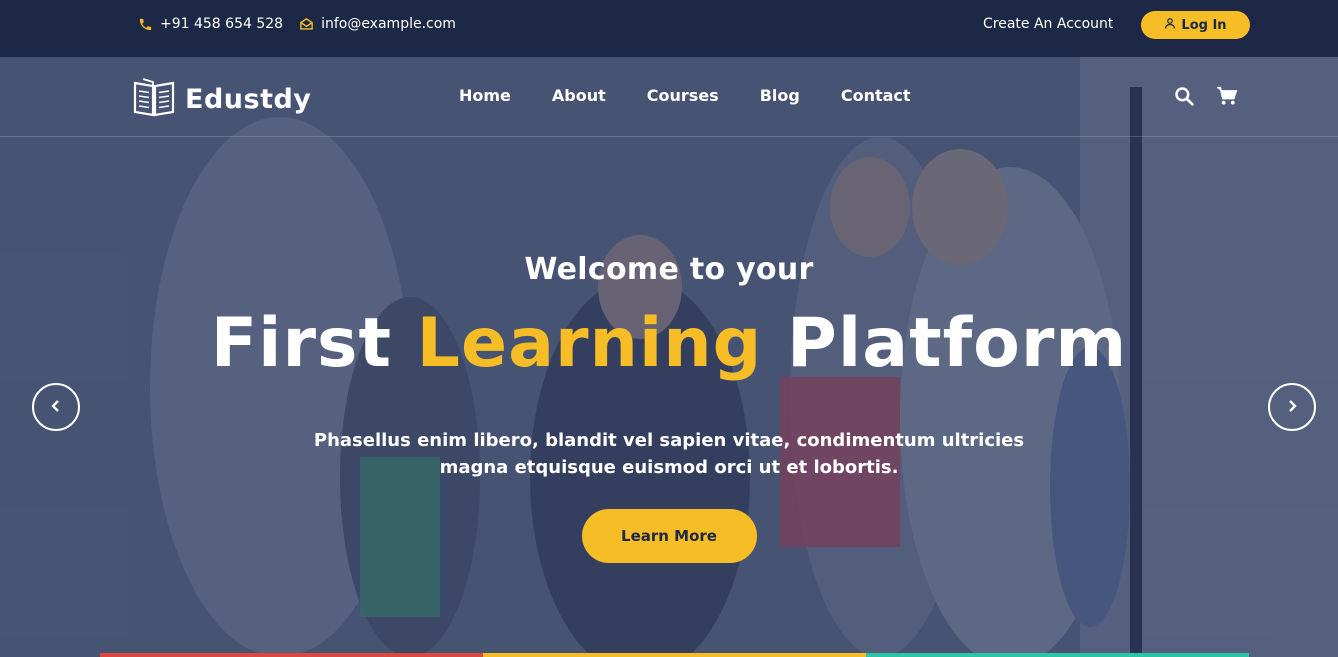 This screenshot has width=1338, height=657. What do you see at coordinates (154, 99) in the screenshot?
I see `book-icon` at bounding box center [154, 99].